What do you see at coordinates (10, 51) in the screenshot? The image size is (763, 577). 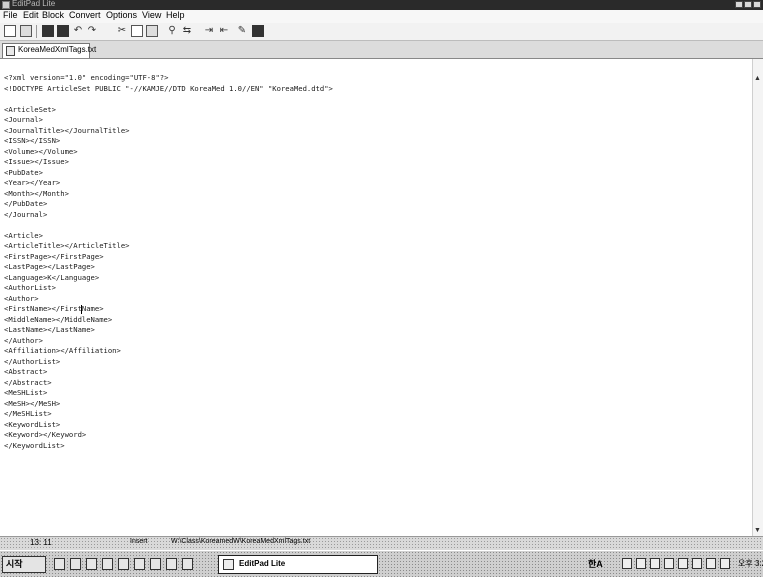 I see `document-icon` at bounding box center [10, 51].